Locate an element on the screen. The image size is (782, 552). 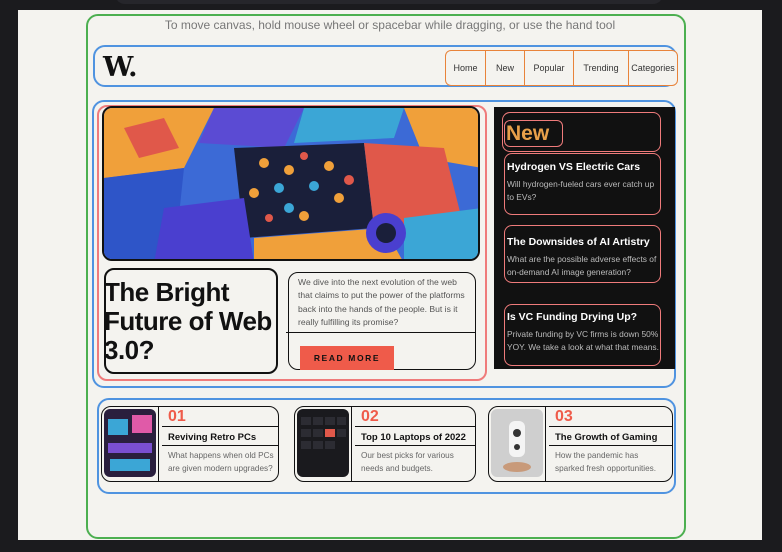
hero-title: The Bright Future of Web 3.0? is located at coordinates (189, 321).